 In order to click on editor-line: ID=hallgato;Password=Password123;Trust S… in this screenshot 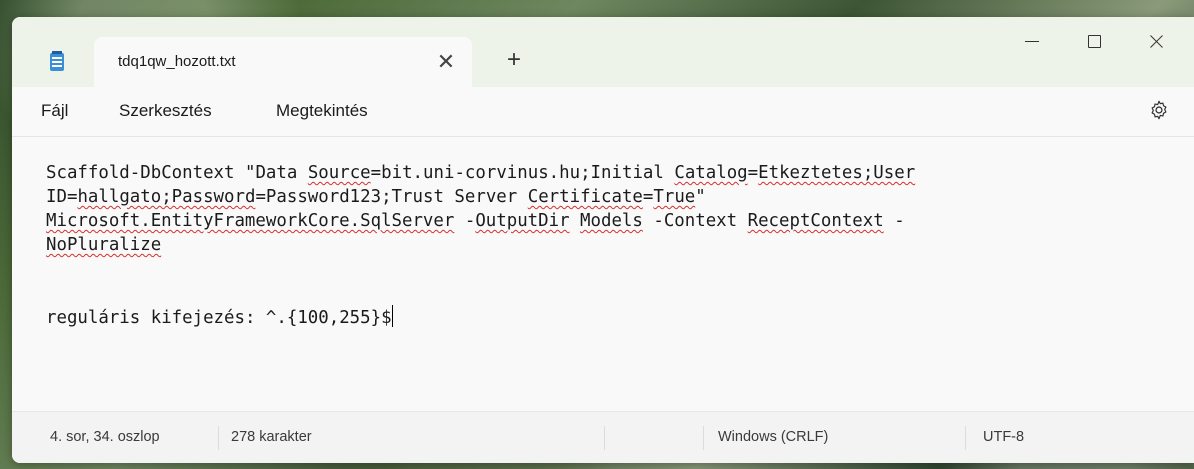, I will do `click(596, 197)`.